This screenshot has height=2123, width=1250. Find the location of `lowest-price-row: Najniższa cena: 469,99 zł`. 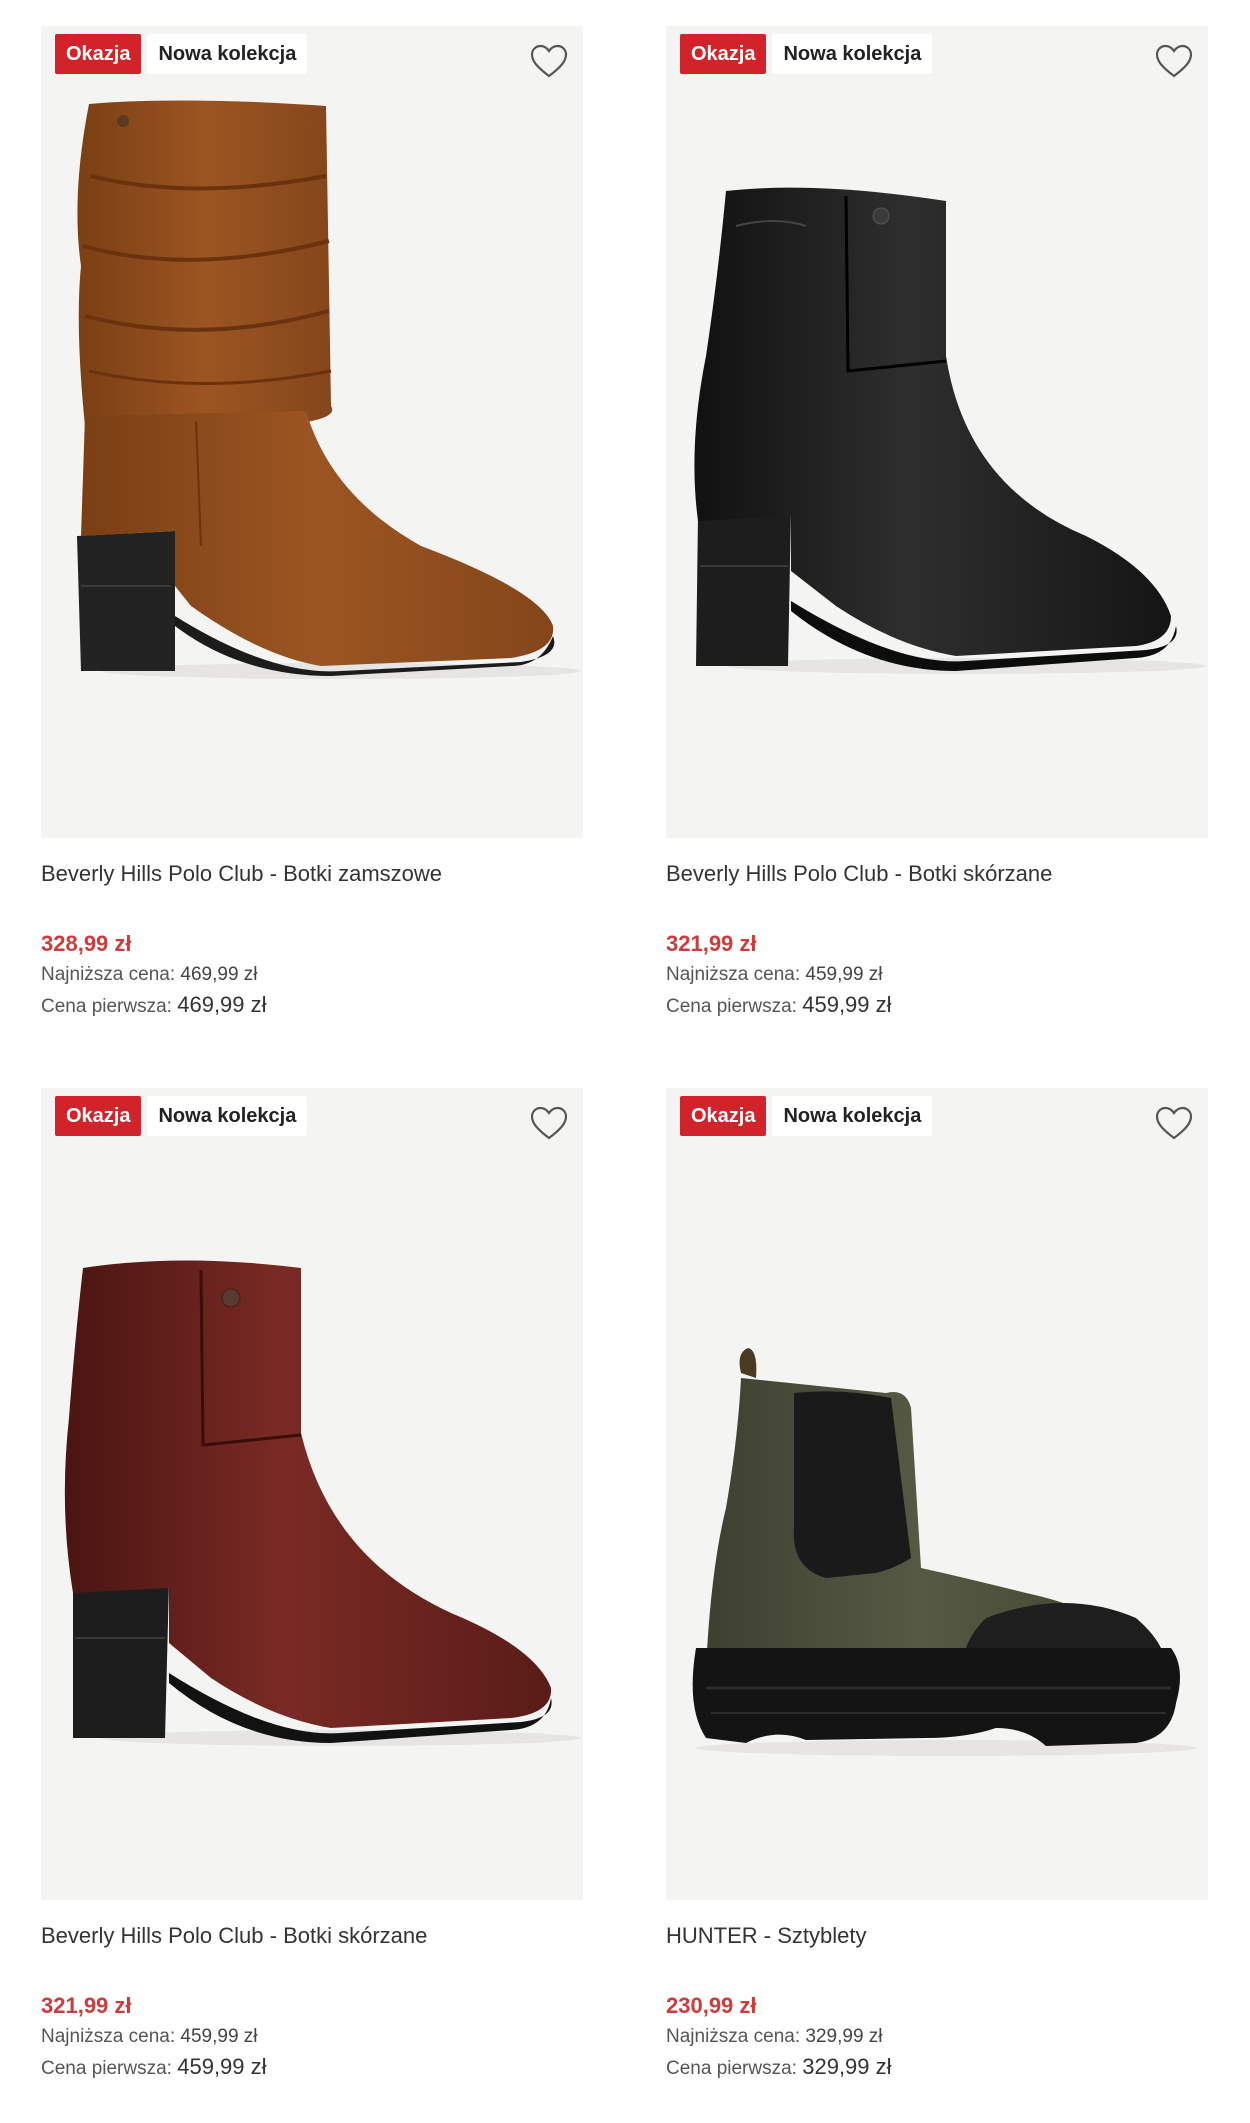

lowest-price-row: Najniższa cena: 469,99 zł is located at coordinates (312, 975).